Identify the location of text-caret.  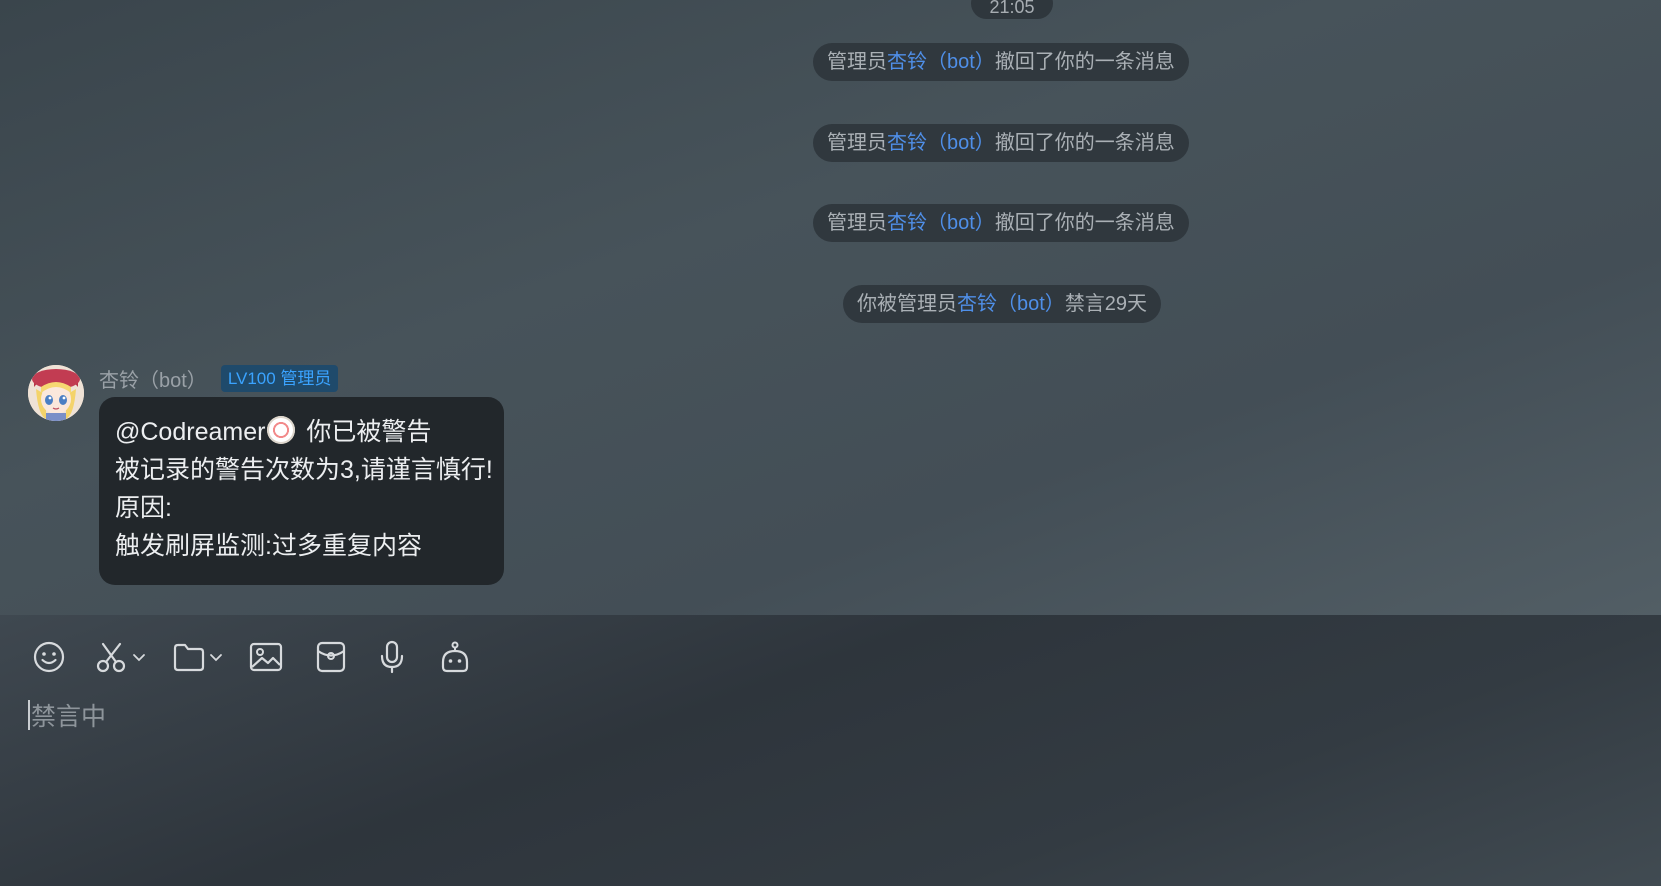
(29, 715).